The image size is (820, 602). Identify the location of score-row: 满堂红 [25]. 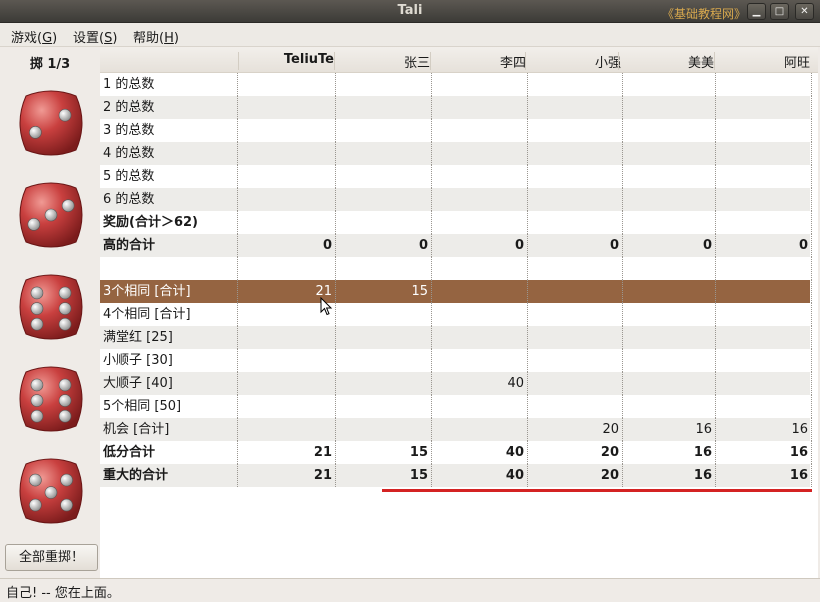
(456, 337).